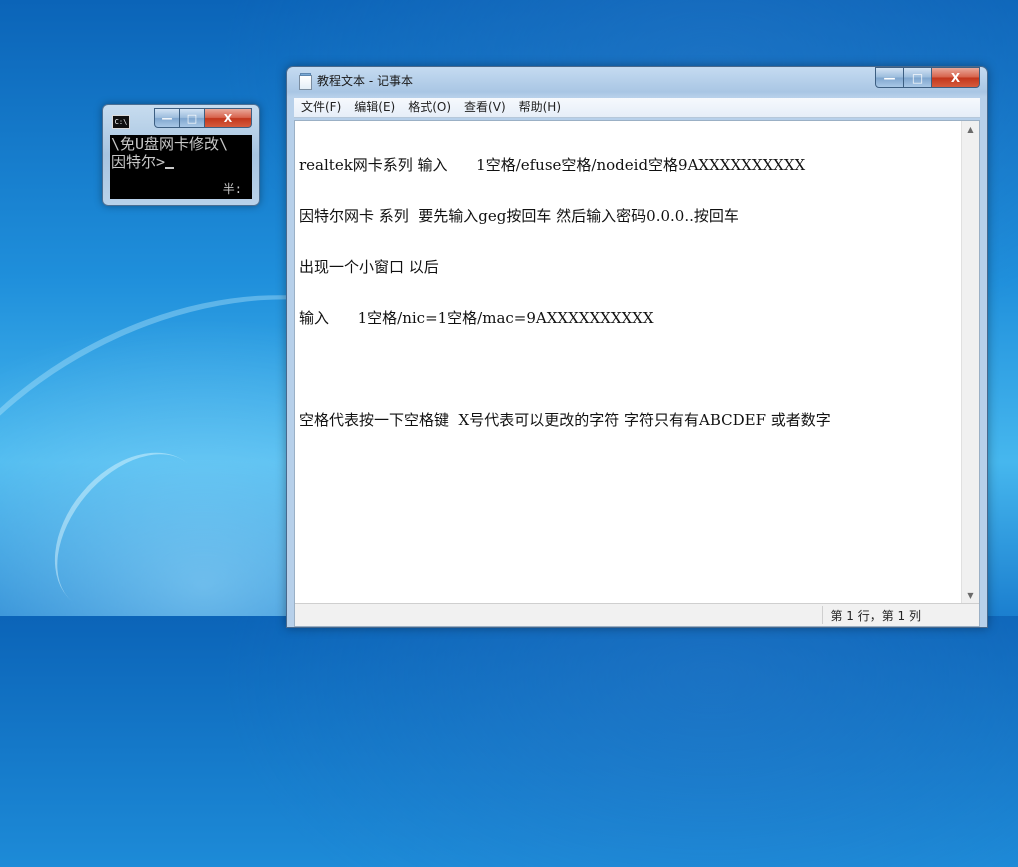 The image size is (1018, 867). I want to click on cmd-close-button: X, so click(228, 118).